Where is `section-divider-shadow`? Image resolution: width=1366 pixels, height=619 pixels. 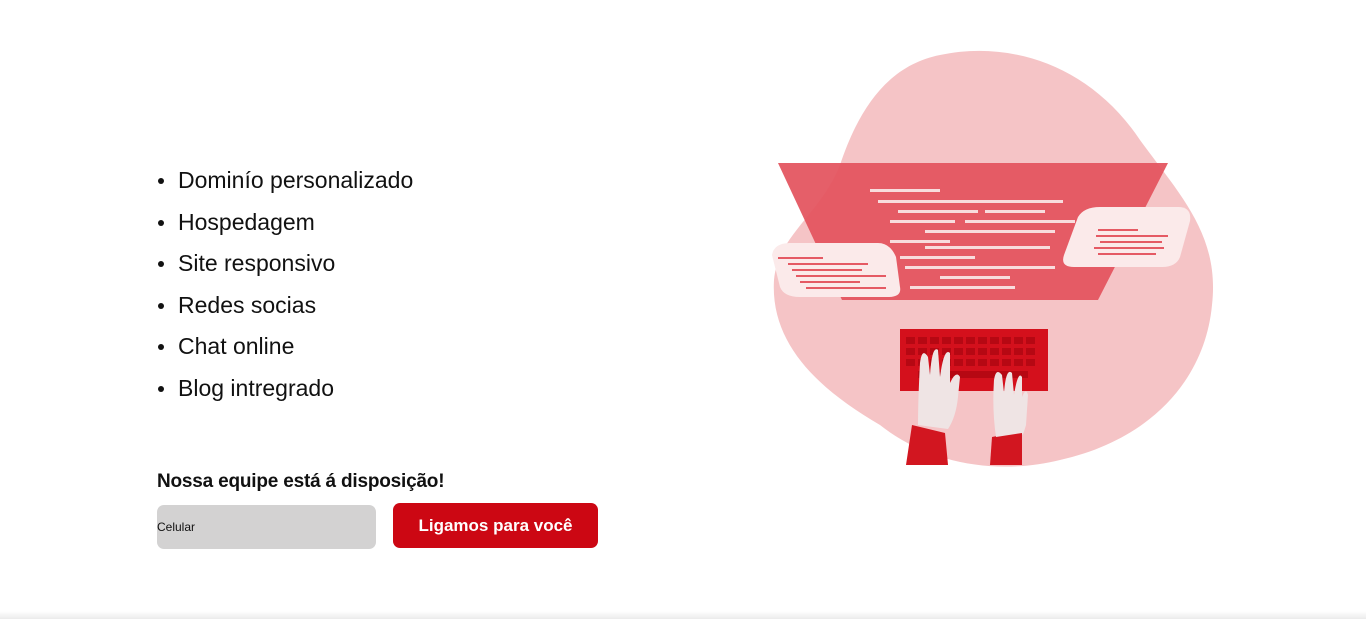
section-divider-shadow is located at coordinates (683, 615).